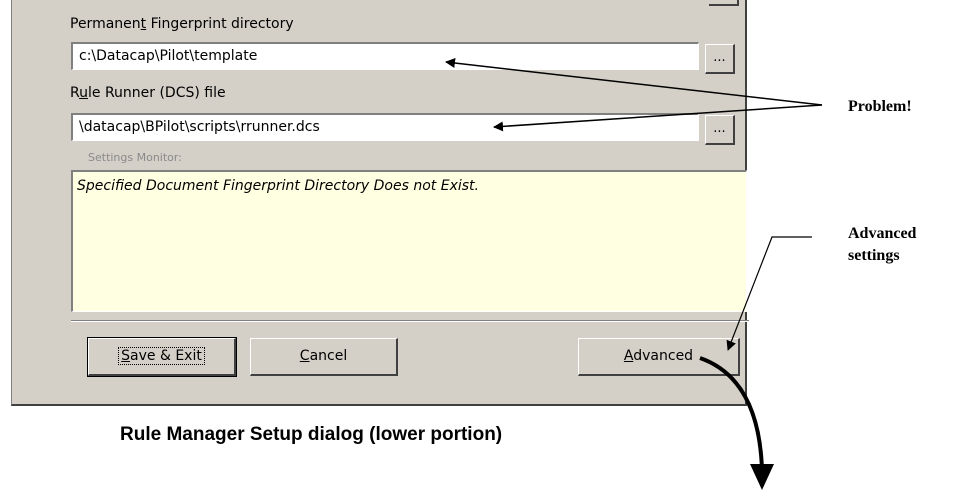 This screenshot has width=957, height=497. Describe the element at coordinates (769, 293) in the screenshot. I see `advanced-arrow` at that location.